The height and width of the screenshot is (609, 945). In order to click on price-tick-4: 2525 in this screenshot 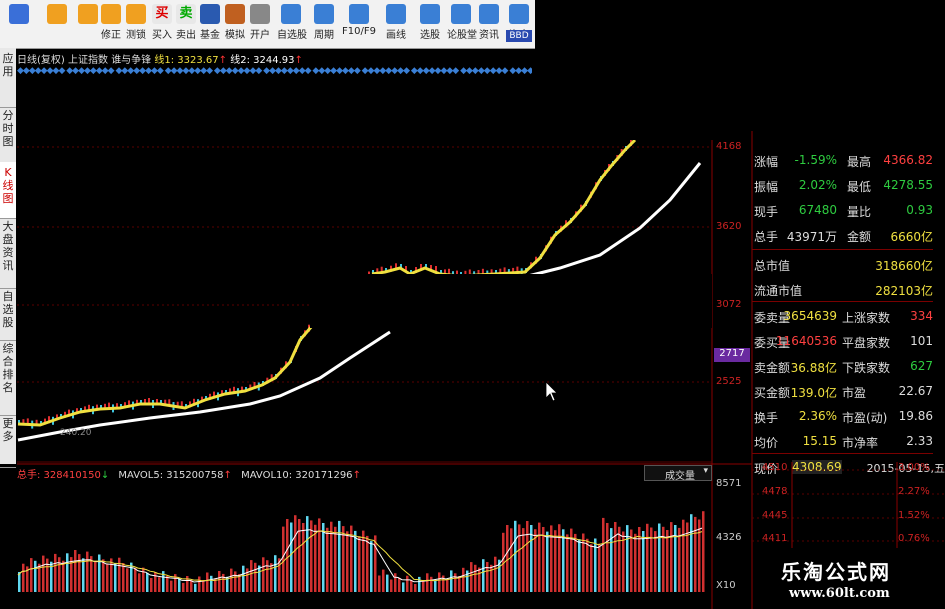, I will do `click(729, 381)`.